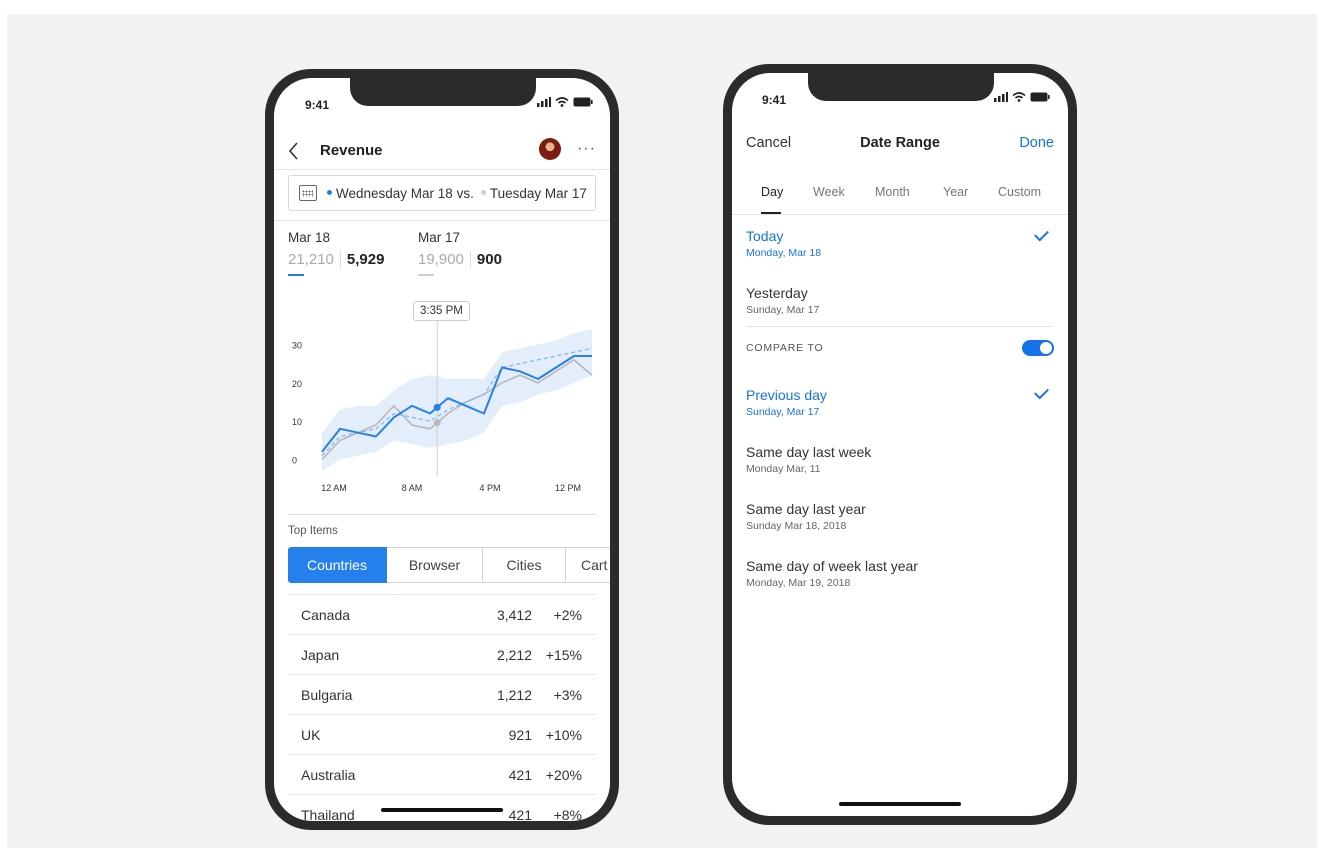  I want to click on row-name: UK, so click(311, 734).